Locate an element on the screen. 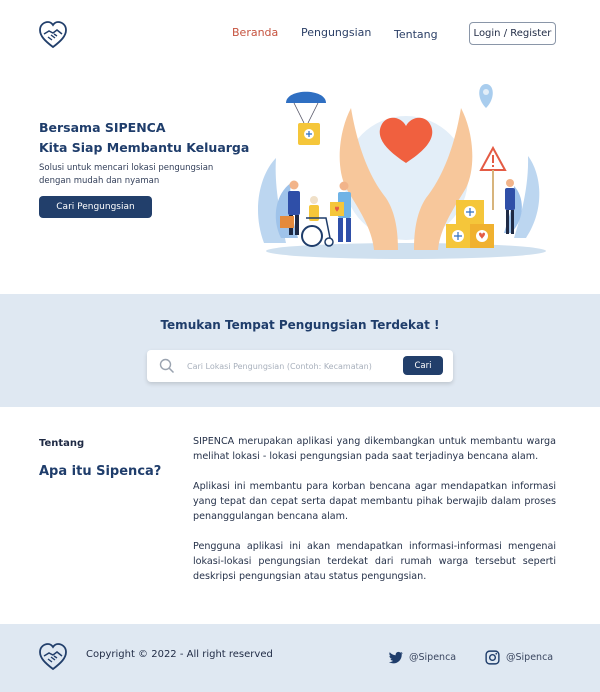 The image size is (600, 692). about-title: Apa itu Sipenca? is located at coordinates (100, 471).